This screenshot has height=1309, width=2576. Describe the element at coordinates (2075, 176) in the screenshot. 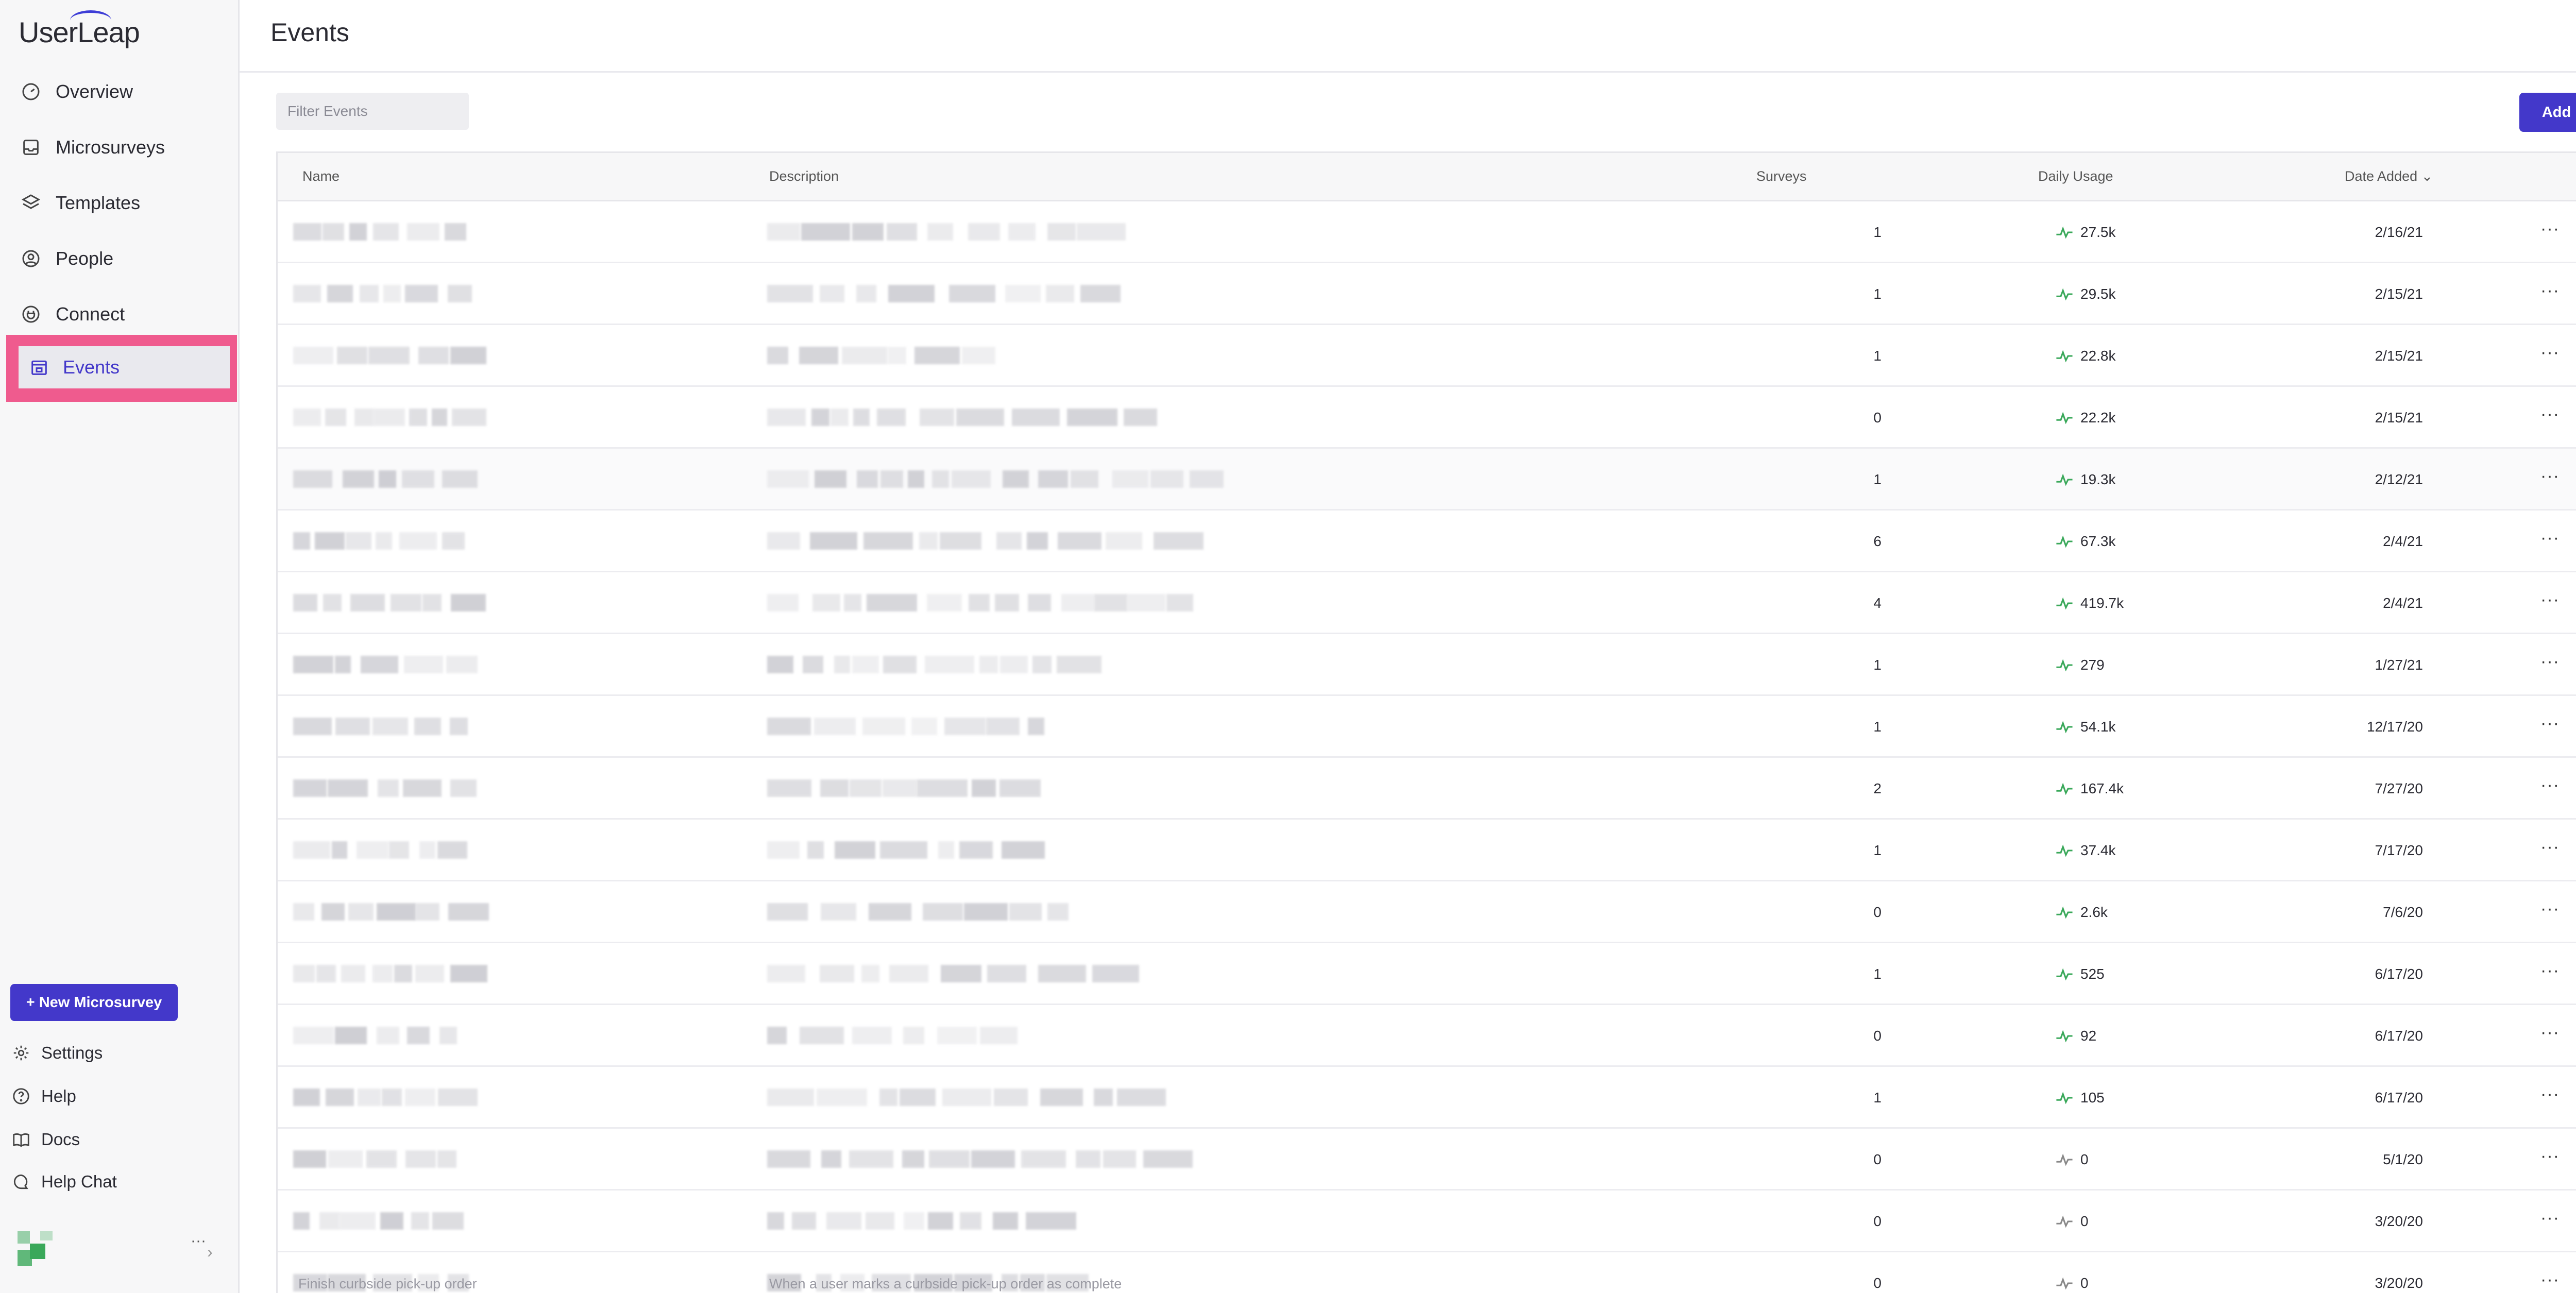

I see `column-header-daily-usage: Daily Usage` at that location.